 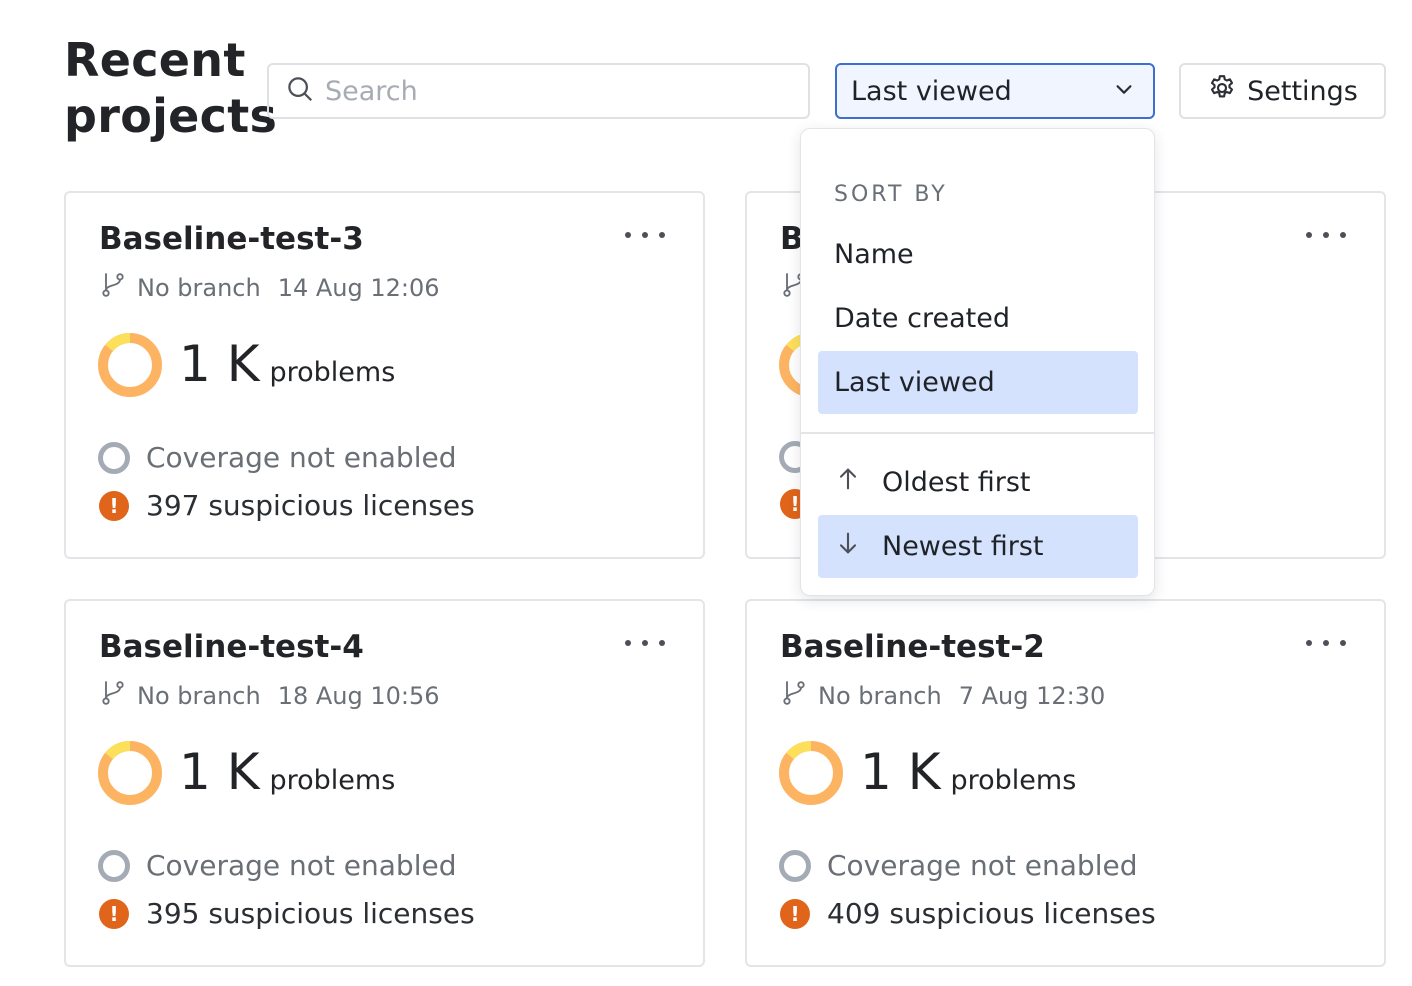 I want to click on menu-divider, so click(x=977, y=433).